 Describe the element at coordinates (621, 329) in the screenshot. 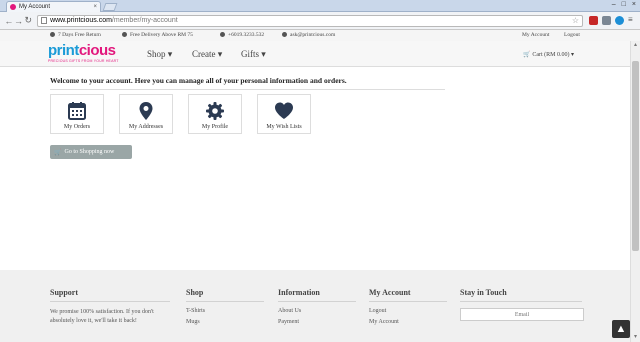

I see `back-to-top-button: ▲` at that location.